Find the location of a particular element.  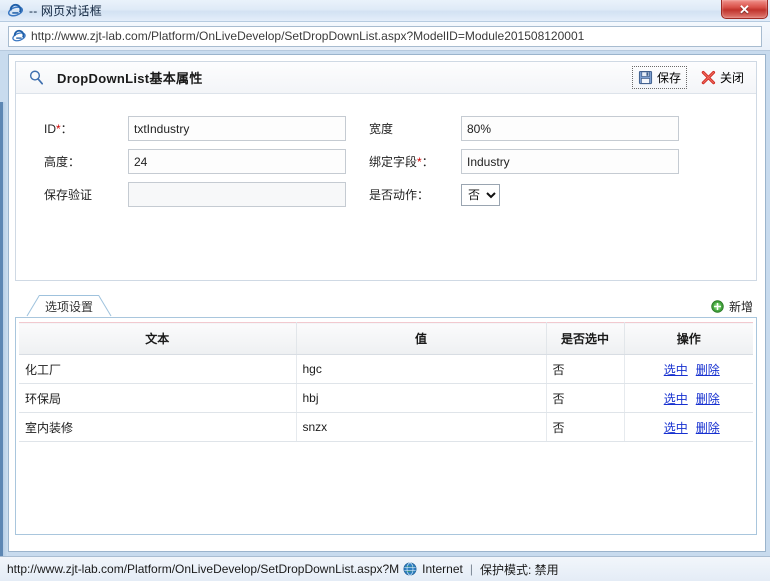

close-icon: ✕ is located at coordinates (744, 9).